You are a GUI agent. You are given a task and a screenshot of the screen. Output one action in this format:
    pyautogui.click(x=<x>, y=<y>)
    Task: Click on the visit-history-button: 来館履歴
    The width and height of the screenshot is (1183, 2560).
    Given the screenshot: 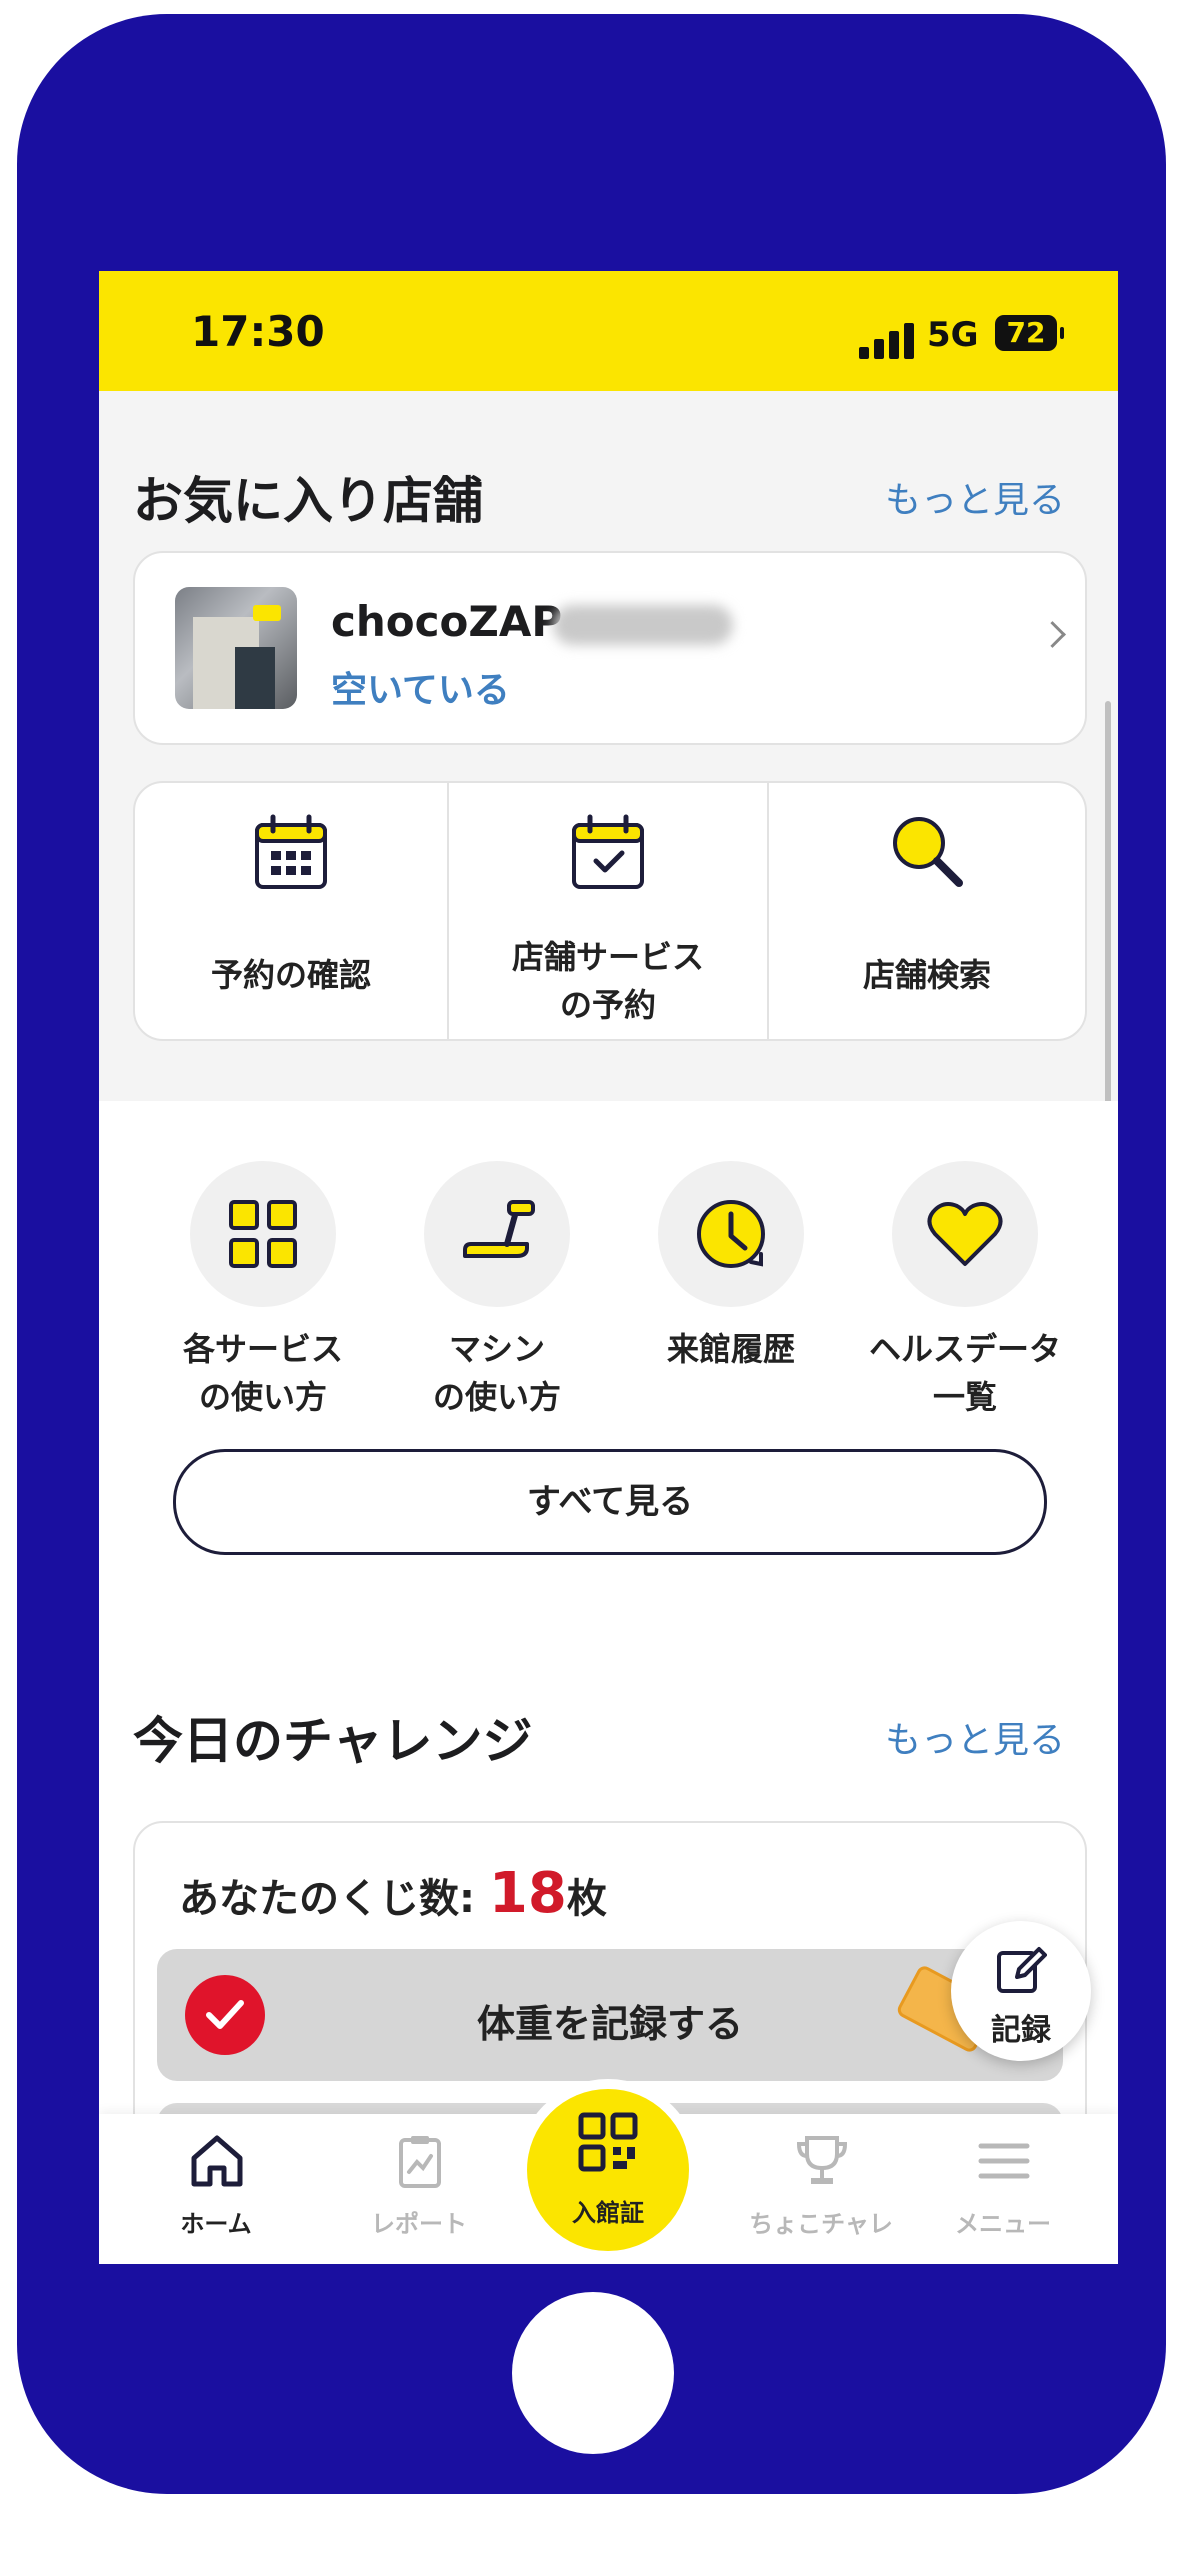 What is the action you would take?
    pyautogui.click(x=731, y=1267)
    